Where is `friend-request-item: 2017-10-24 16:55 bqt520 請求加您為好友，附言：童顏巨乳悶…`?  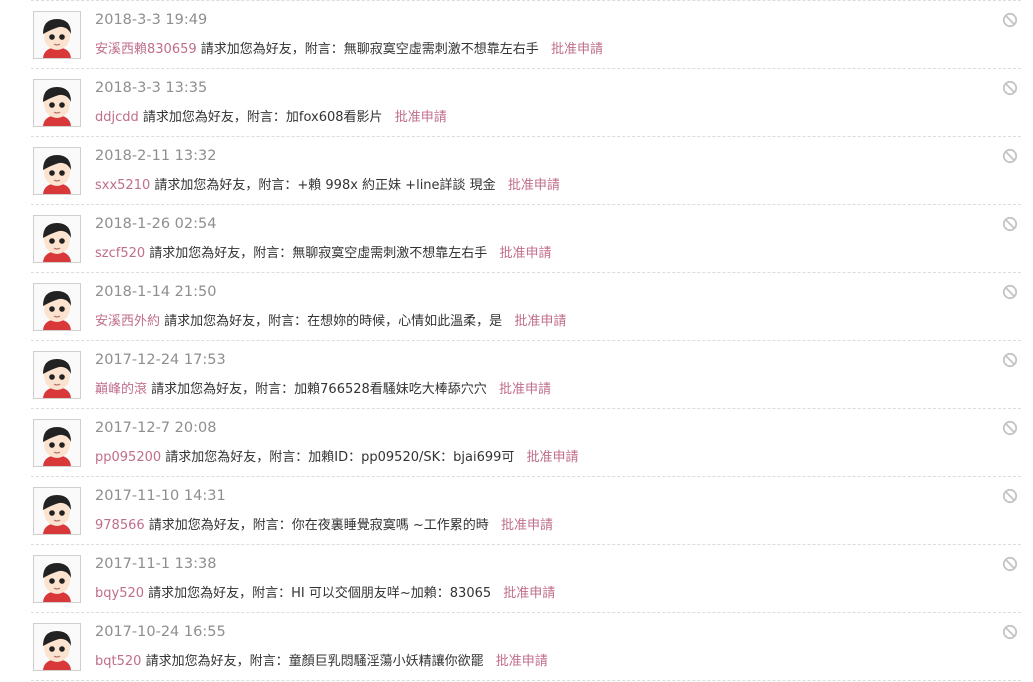
friend-request-item: 2017-10-24 16:55 bqt520 請求加您為好友，附言：童顏巨乳悶… is located at coordinates (526, 647).